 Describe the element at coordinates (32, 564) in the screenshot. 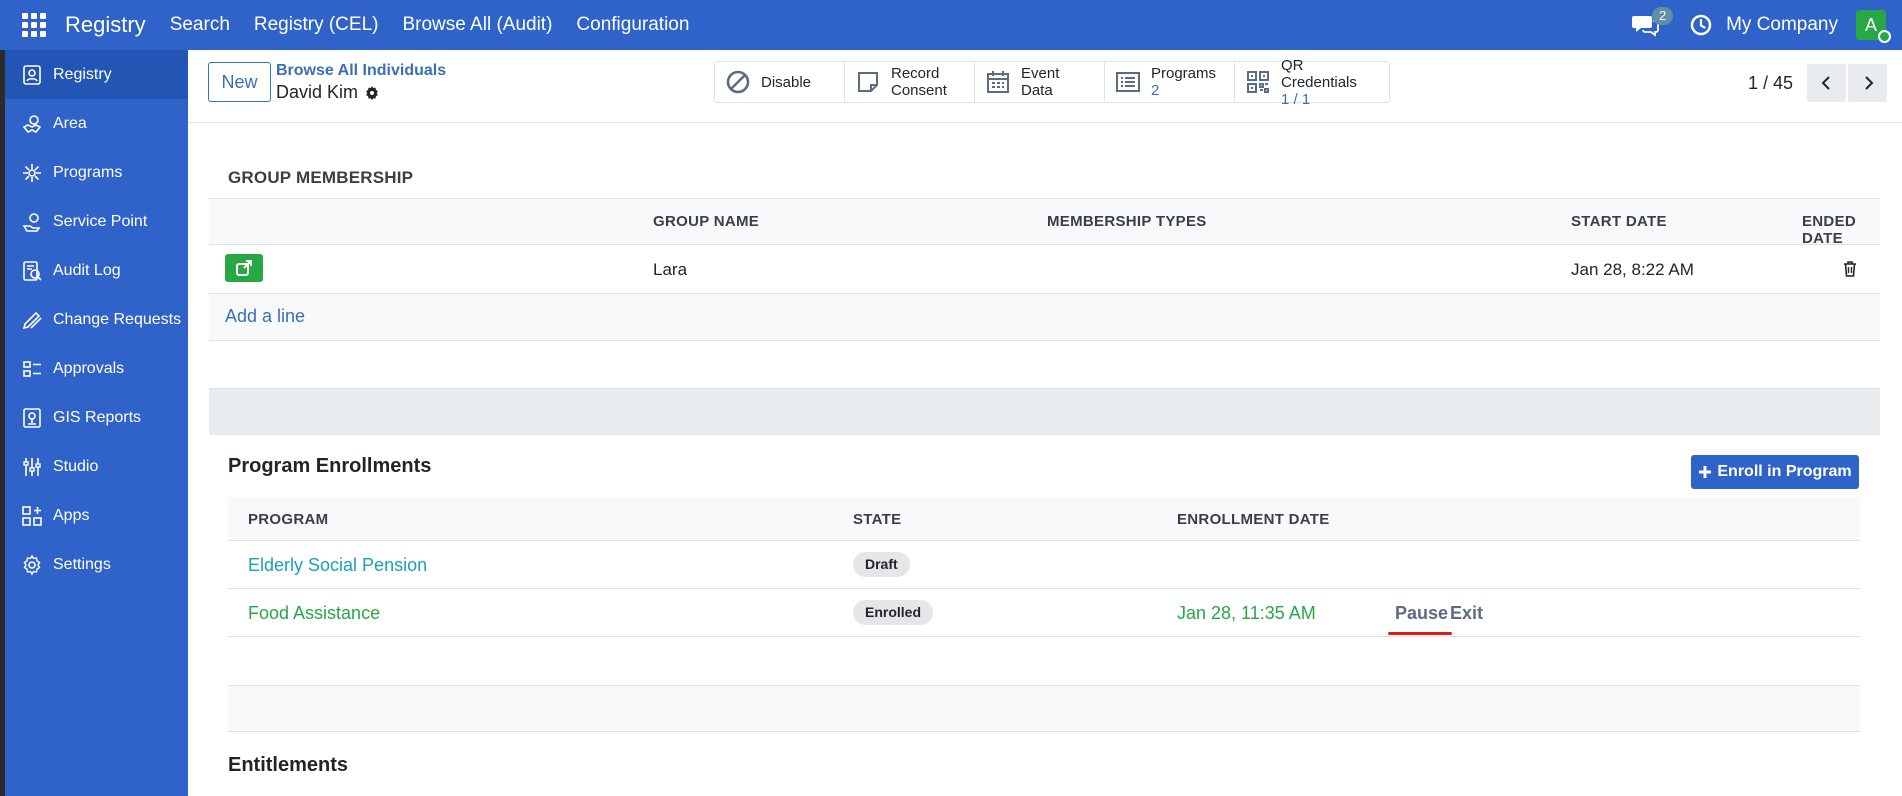

I see `settings-icon` at that location.